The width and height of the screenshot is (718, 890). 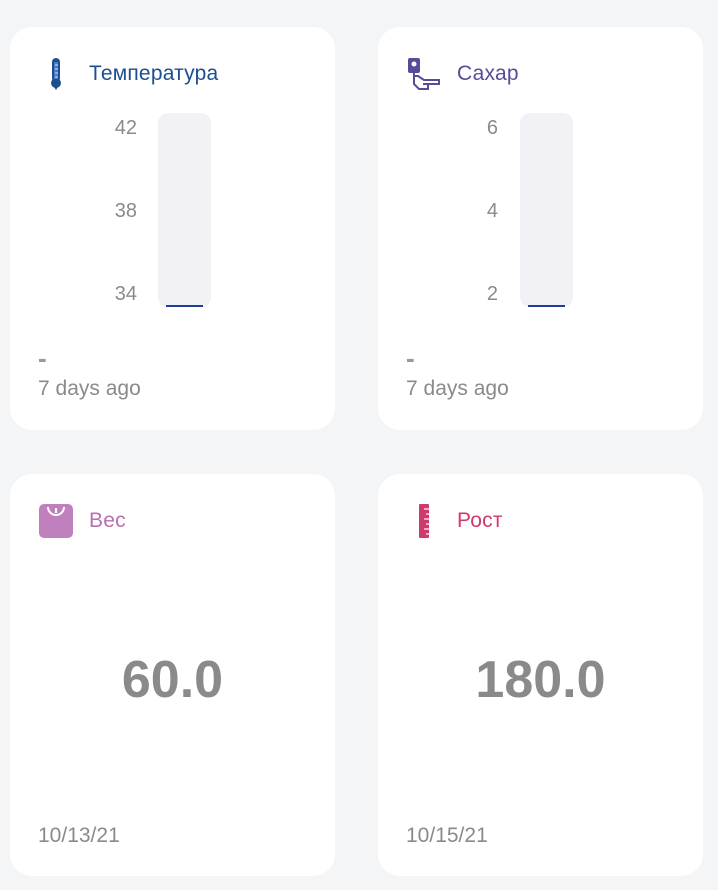 What do you see at coordinates (56, 521) in the screenshot?
I see `scale-icon` at bounding box center [56, 521].